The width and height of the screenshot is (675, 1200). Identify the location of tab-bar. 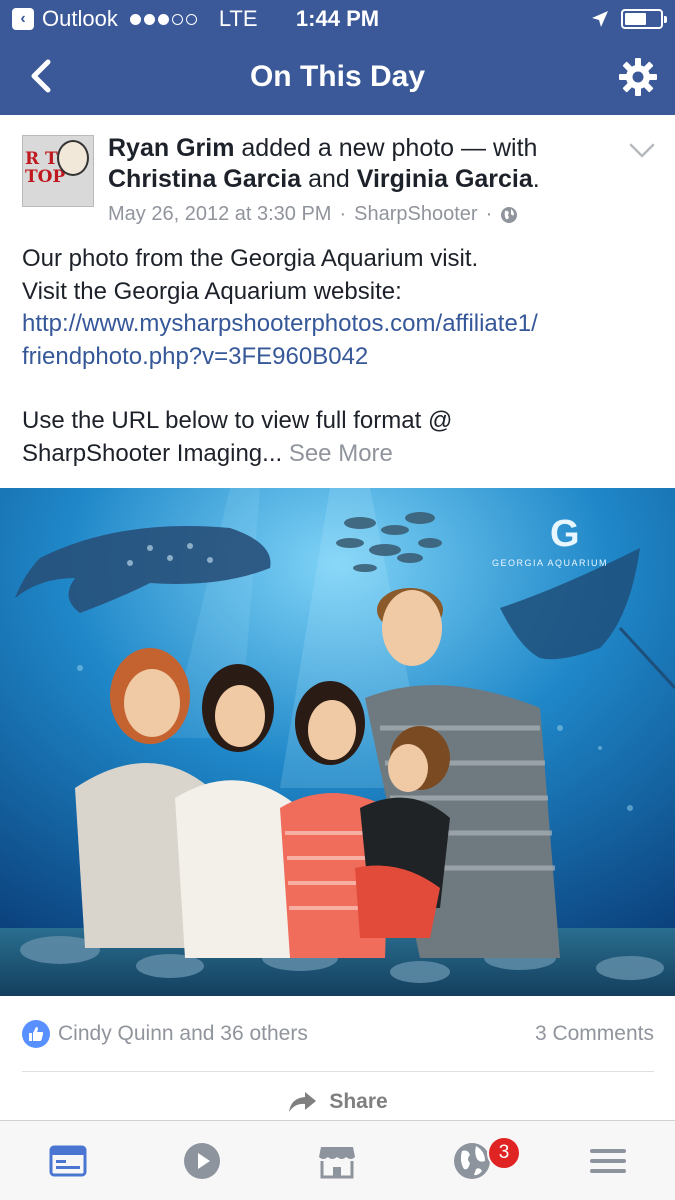
(337, 1160).